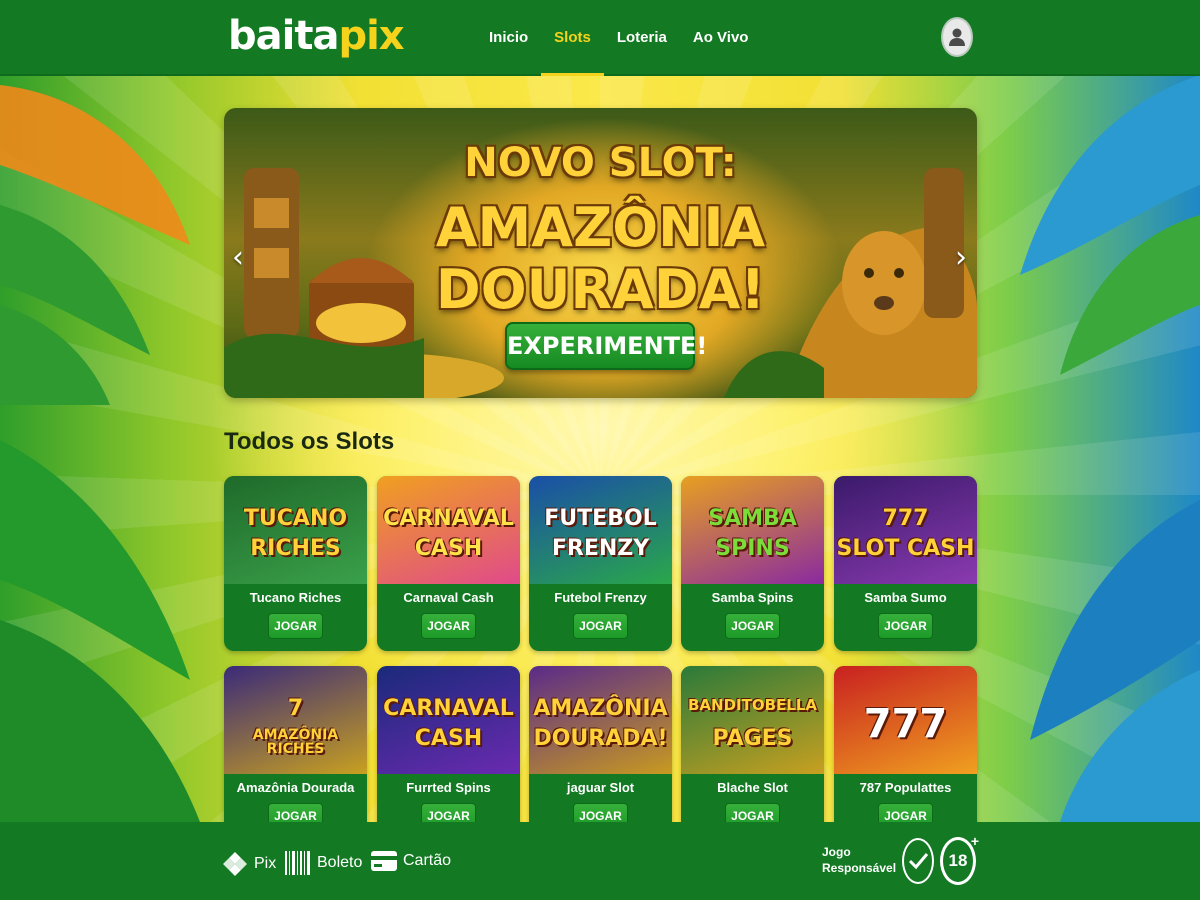  I want to click on game-card: CARNAVAL CASH Furrted Spins JOGAR, so click(448, 753).